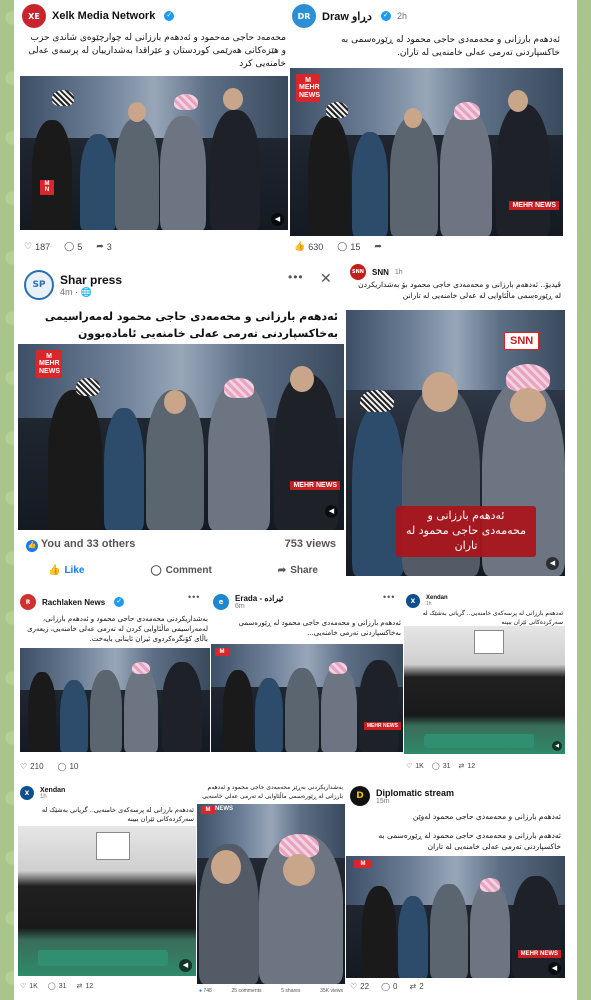 Image resolution: width=591 pixels, height=1000 pixels. What do you see at coordinates (415, 793) in the screenshot?
I see `diplomatic-name: Diplomatic stream` at bounding box center [415, 793].